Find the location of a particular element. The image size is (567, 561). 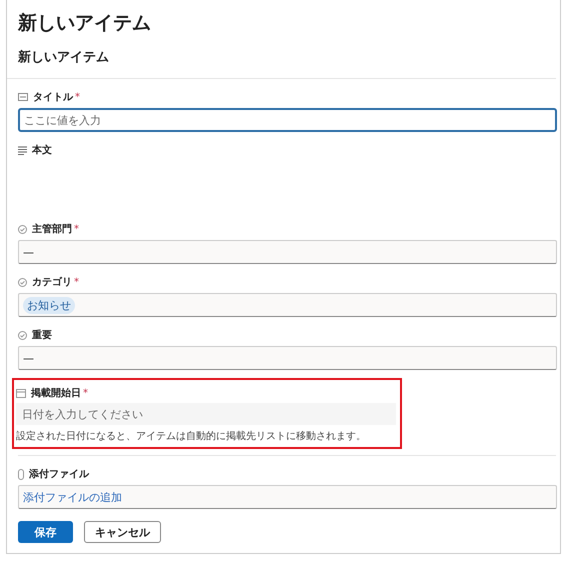

form-title: 新しいアイテム is located at coordinates (64, 57).